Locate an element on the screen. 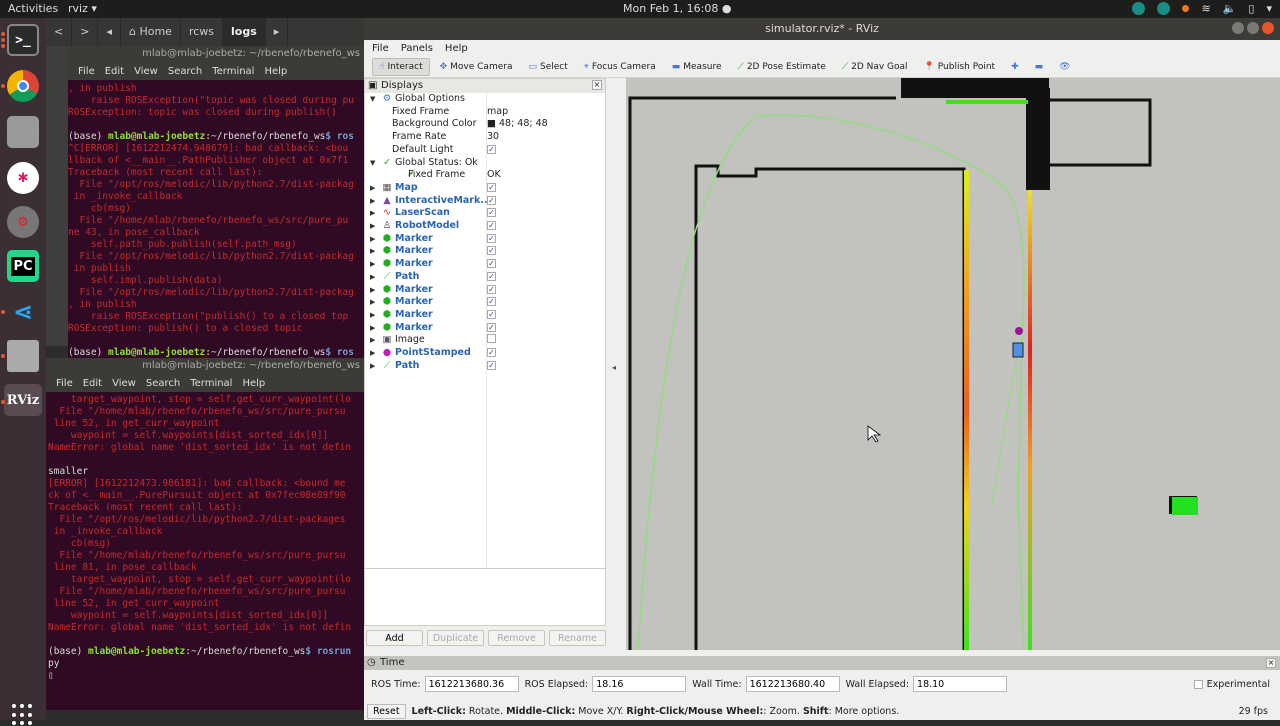 This screenshot has width=1280, height=726. tool-interact: ☝ Interact is located at coordinates (401, 66).